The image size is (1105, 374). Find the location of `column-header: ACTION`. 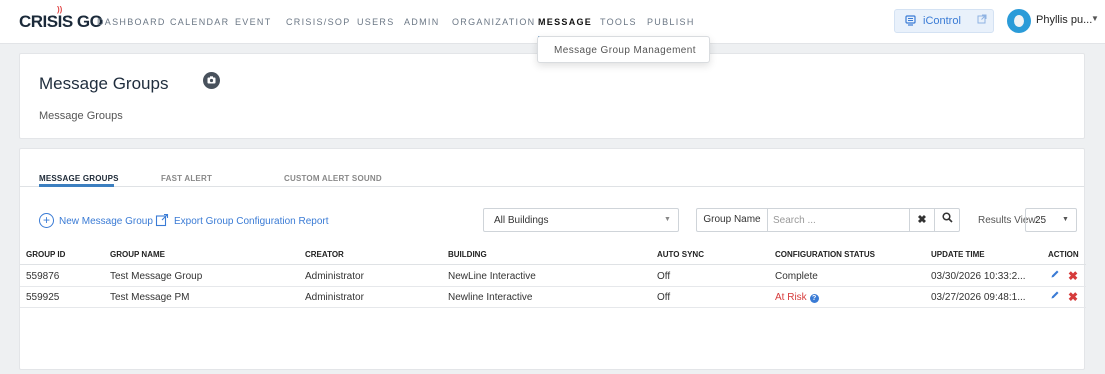

column-header: ACTION is located at coordinates (1063, 254).